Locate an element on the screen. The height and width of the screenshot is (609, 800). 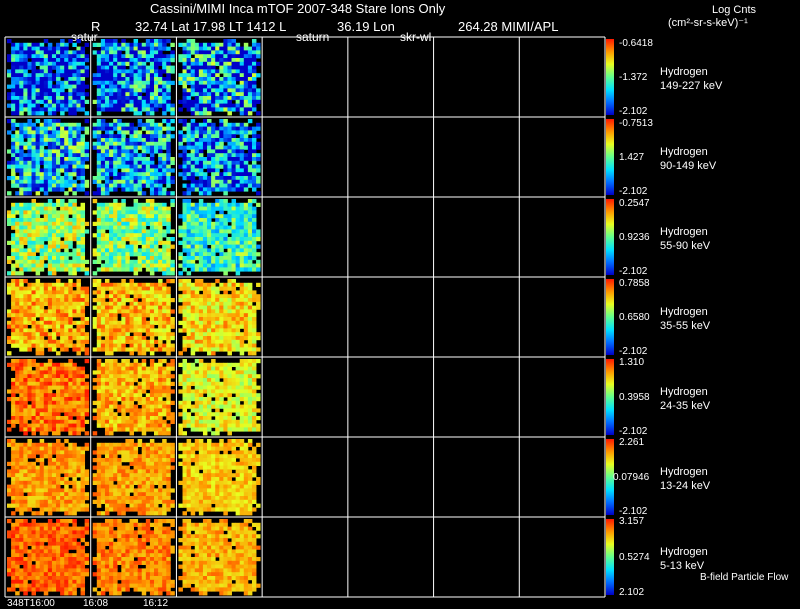
colorbar-3-max: 0.7858 is located at coordinates (634, 283).